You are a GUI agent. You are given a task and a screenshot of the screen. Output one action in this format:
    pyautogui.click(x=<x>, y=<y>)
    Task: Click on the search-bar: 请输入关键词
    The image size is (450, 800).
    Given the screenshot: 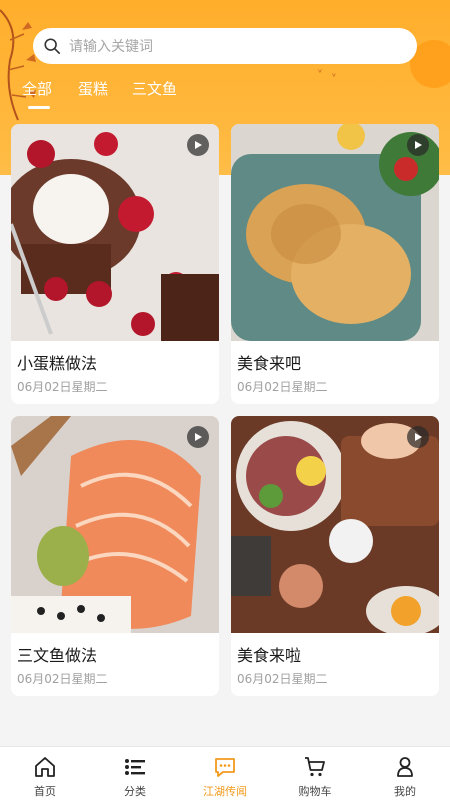 What is the action you would take?
    pyautogui.click(x=225, y=46)
    